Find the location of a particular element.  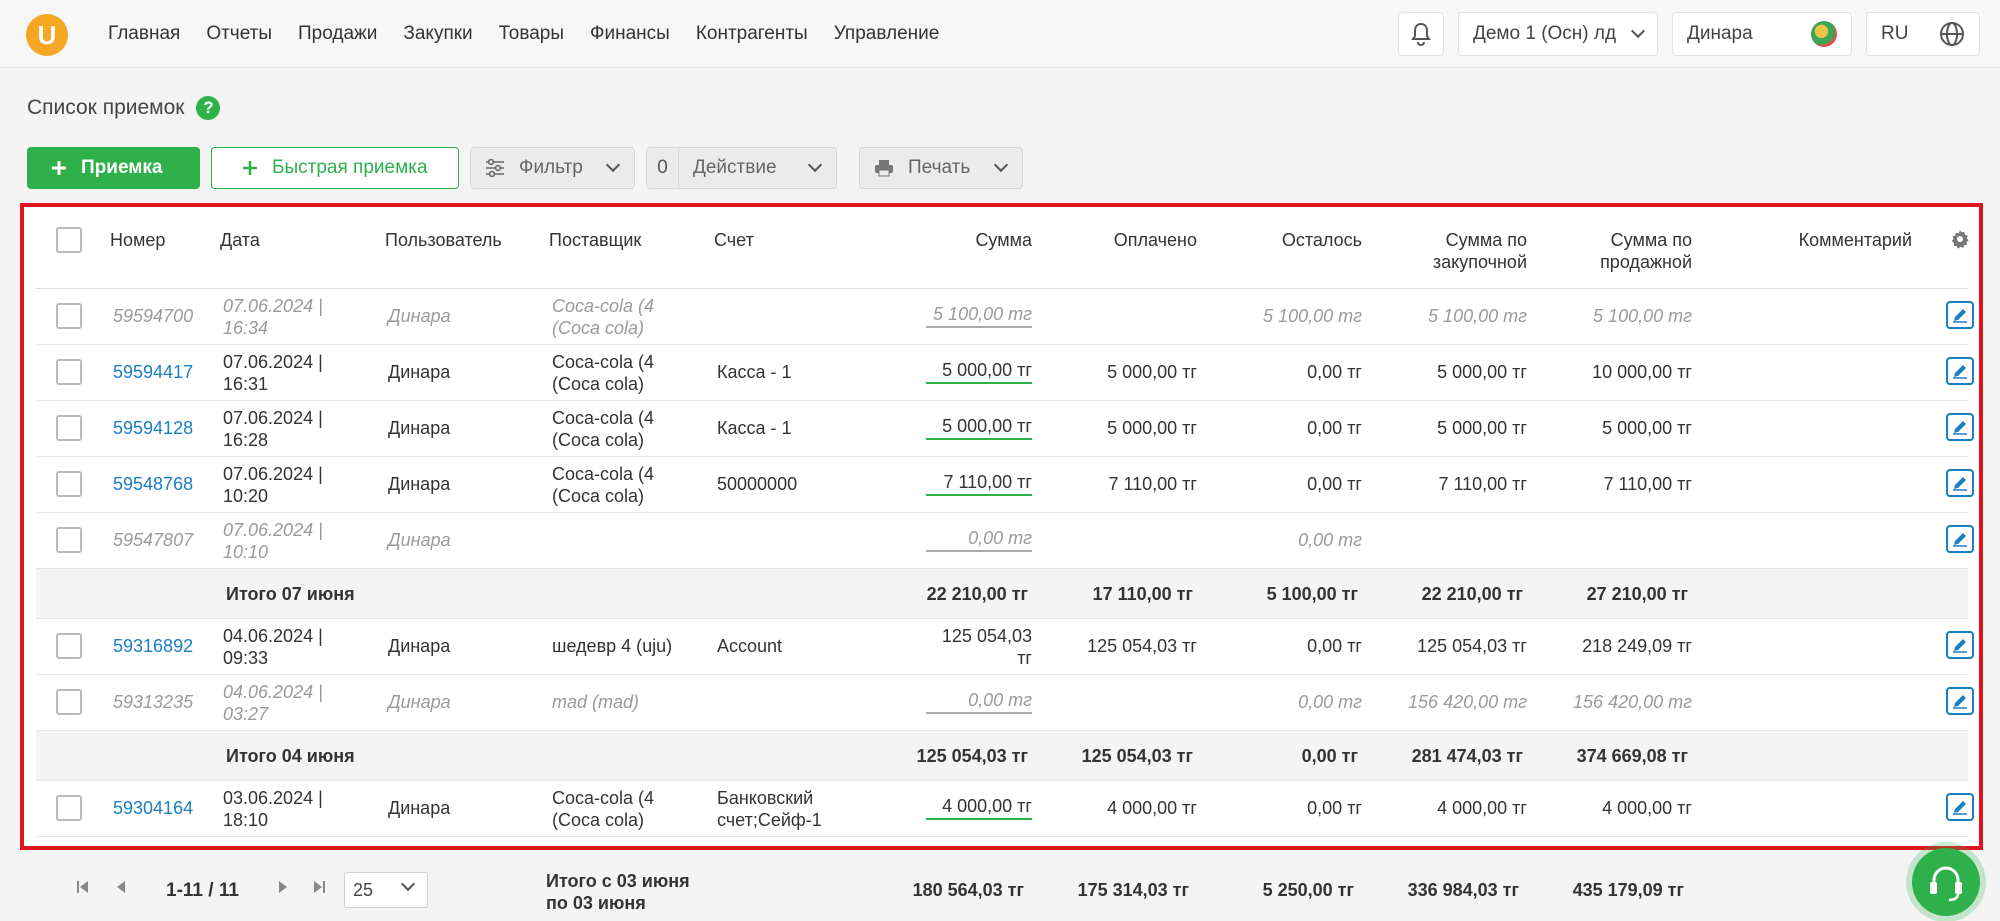

col-supplier: Поставщик is located at coordinates (595, 240).